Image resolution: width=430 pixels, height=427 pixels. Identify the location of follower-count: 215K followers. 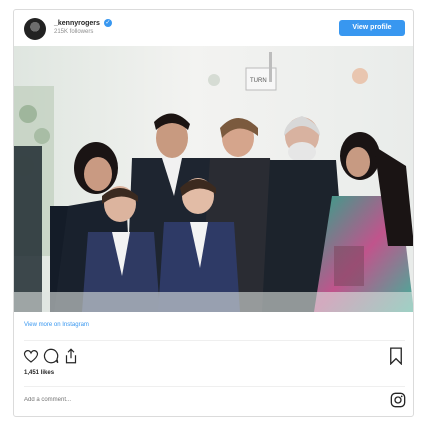
(74, 32).